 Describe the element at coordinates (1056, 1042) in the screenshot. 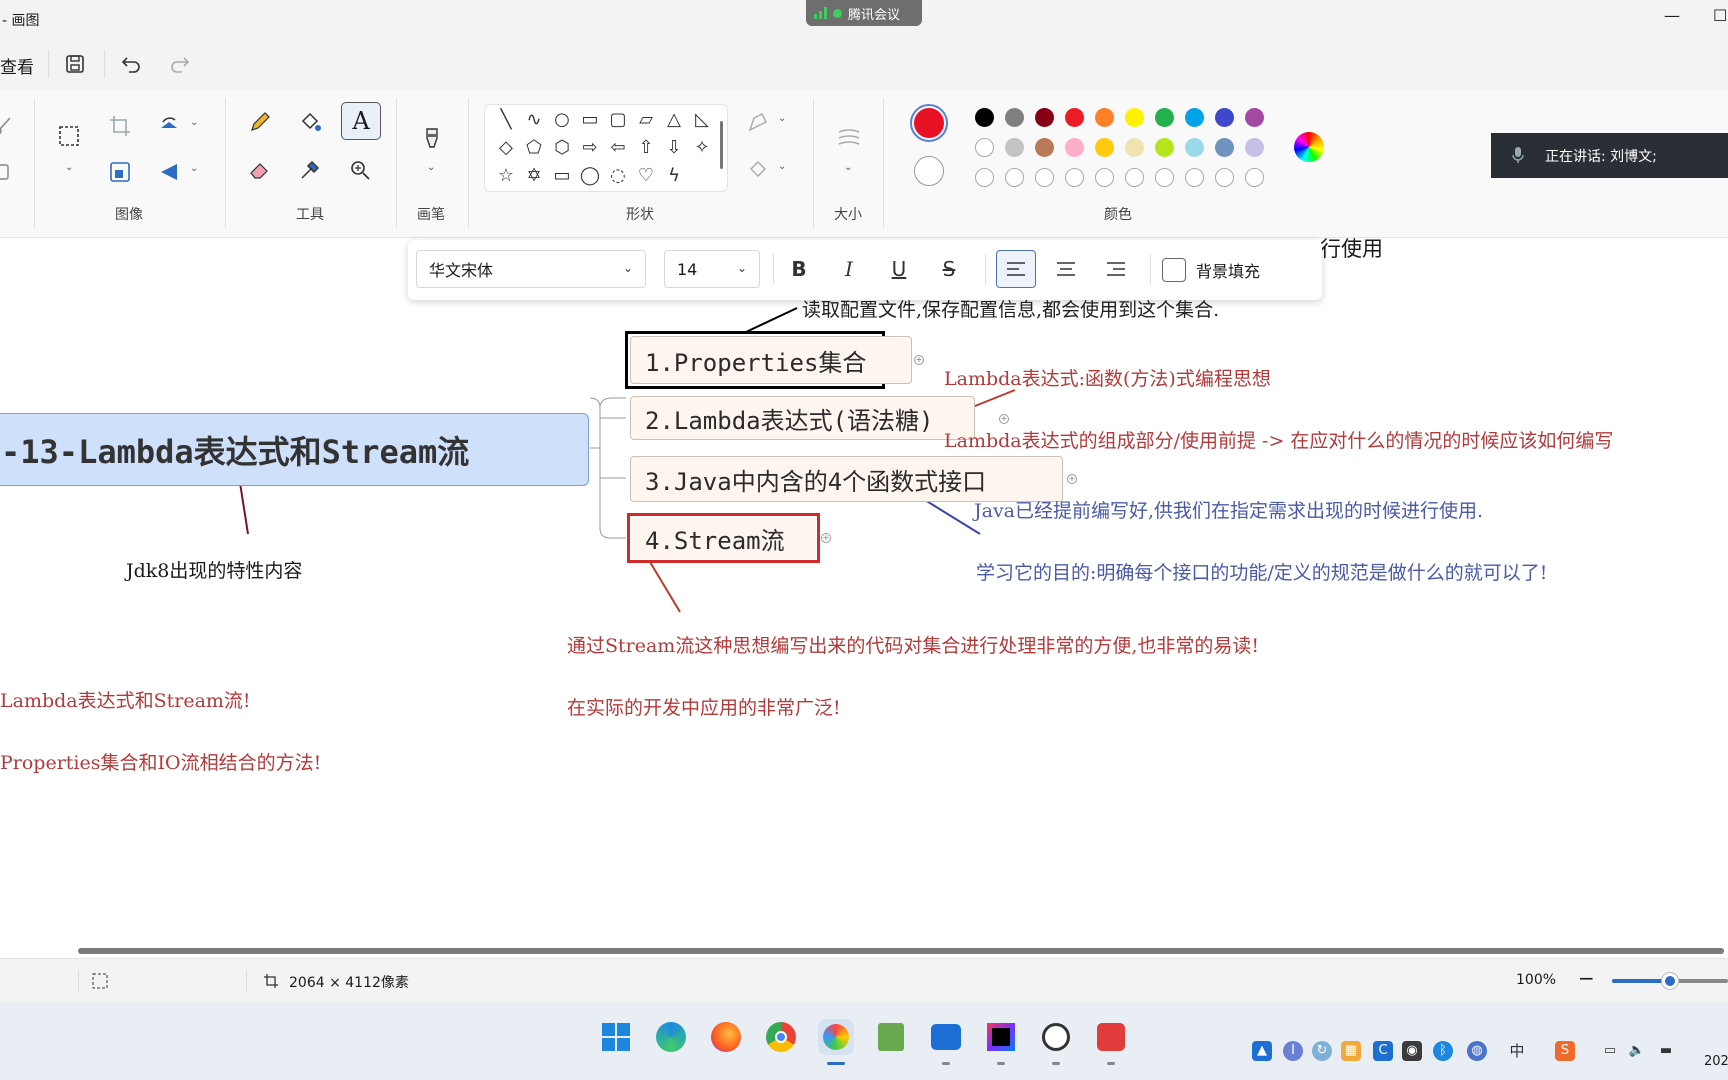

I see `clock-app-icon` at that location.